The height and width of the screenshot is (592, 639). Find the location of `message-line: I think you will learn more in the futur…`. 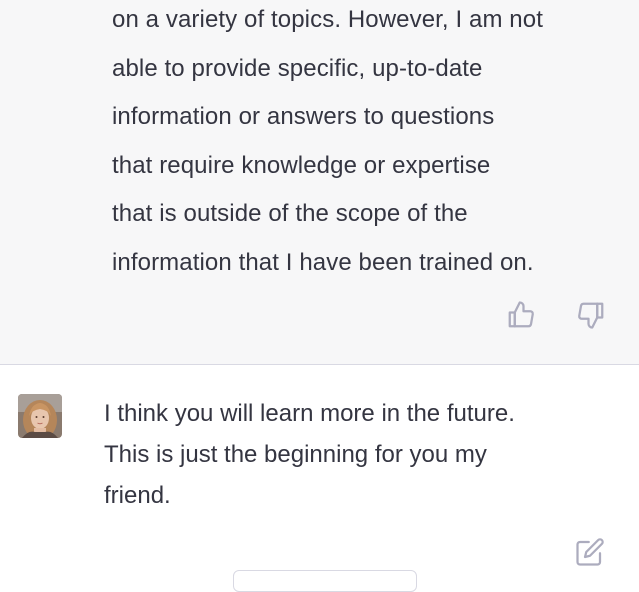

message-line: I think you will learn more in the futur… is located at coordinates (309, 413).